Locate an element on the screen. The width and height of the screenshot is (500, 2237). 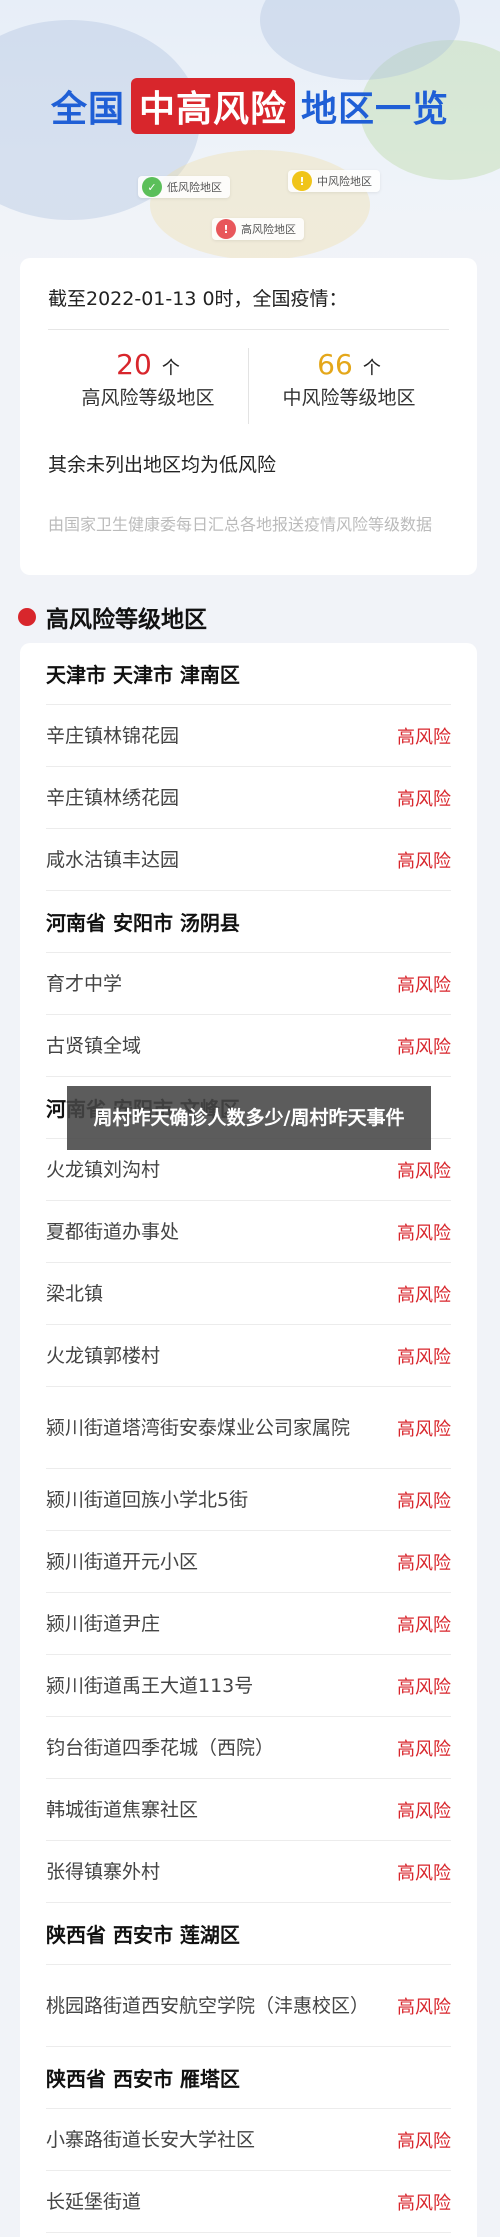
title-highlight: 中高风险 is located at coordinates (212, 106).